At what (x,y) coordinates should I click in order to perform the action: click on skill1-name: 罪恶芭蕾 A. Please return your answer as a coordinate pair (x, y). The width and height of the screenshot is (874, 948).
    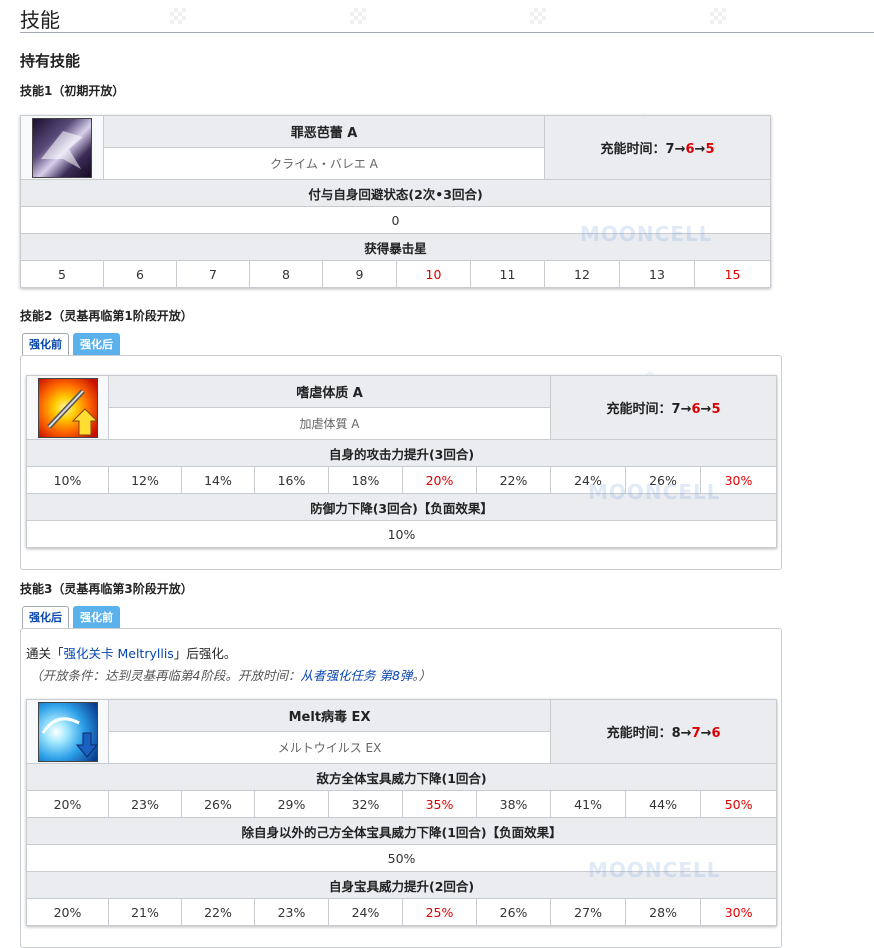
    Looking at the image, I should click on (324, 131).